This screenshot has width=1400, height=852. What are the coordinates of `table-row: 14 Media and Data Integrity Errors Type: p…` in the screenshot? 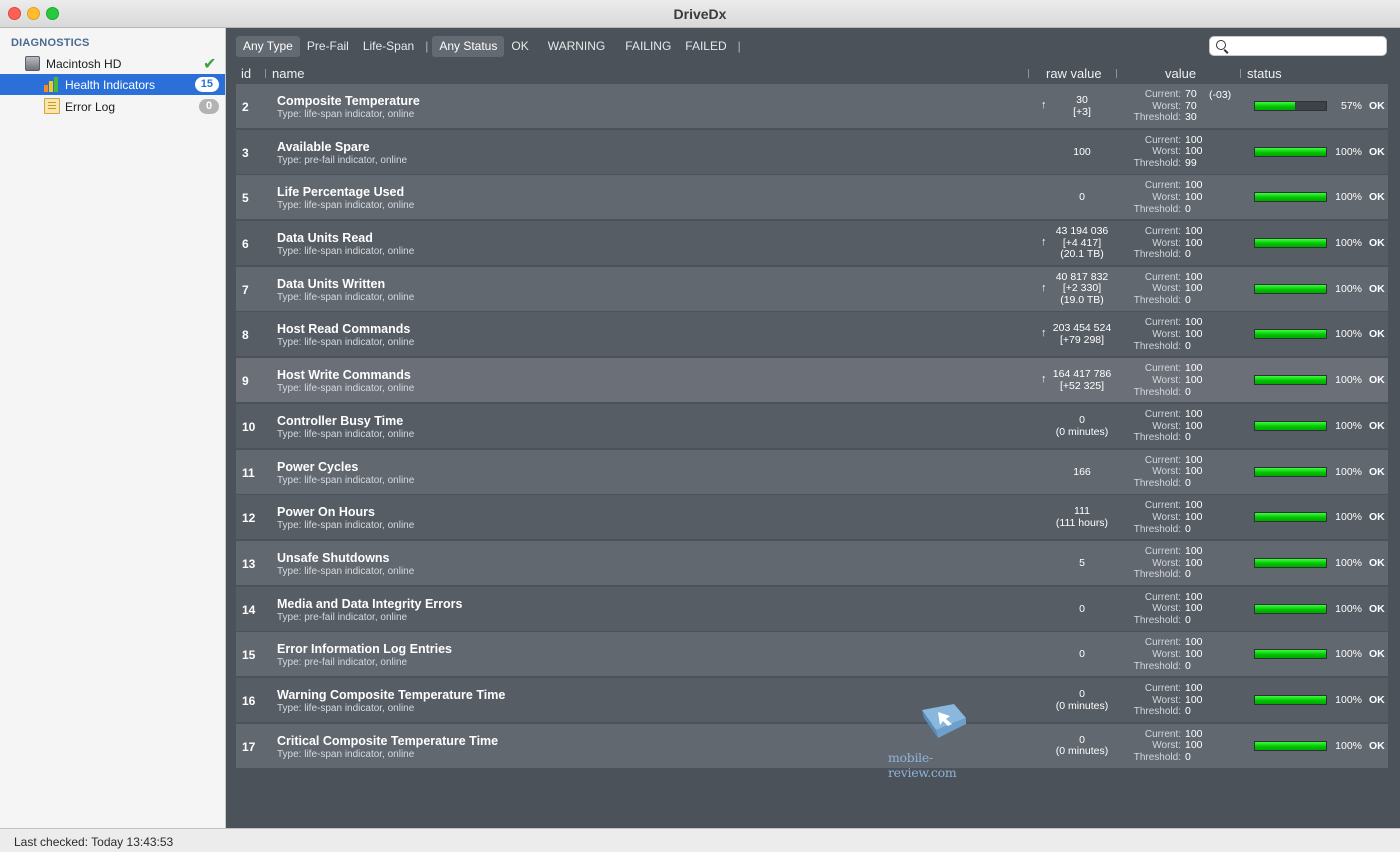 It's located at (812, 609).